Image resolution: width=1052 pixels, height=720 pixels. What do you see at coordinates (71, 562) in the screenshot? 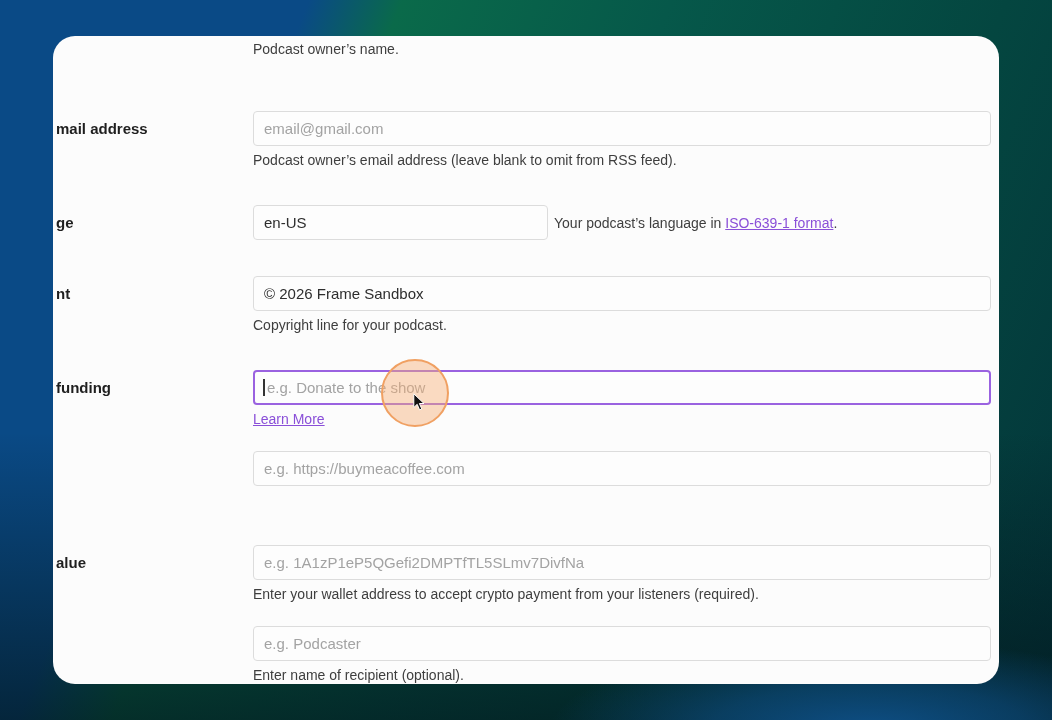
I see `field-label: alue` at bounding box center [71, 562].